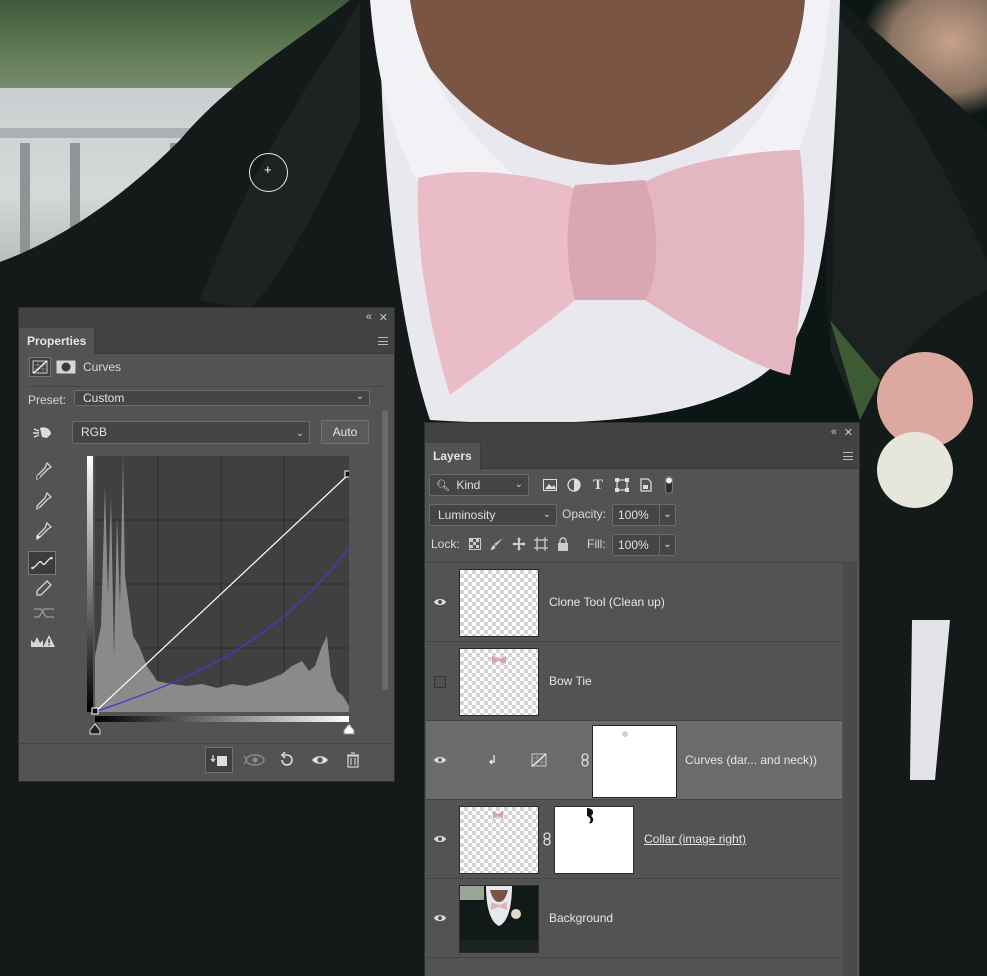 This screenshot has height=976, width=987. Describe the element at coordinates (206, 341) in the screenshot. I see `properties-tabbar: Properties` at that location.